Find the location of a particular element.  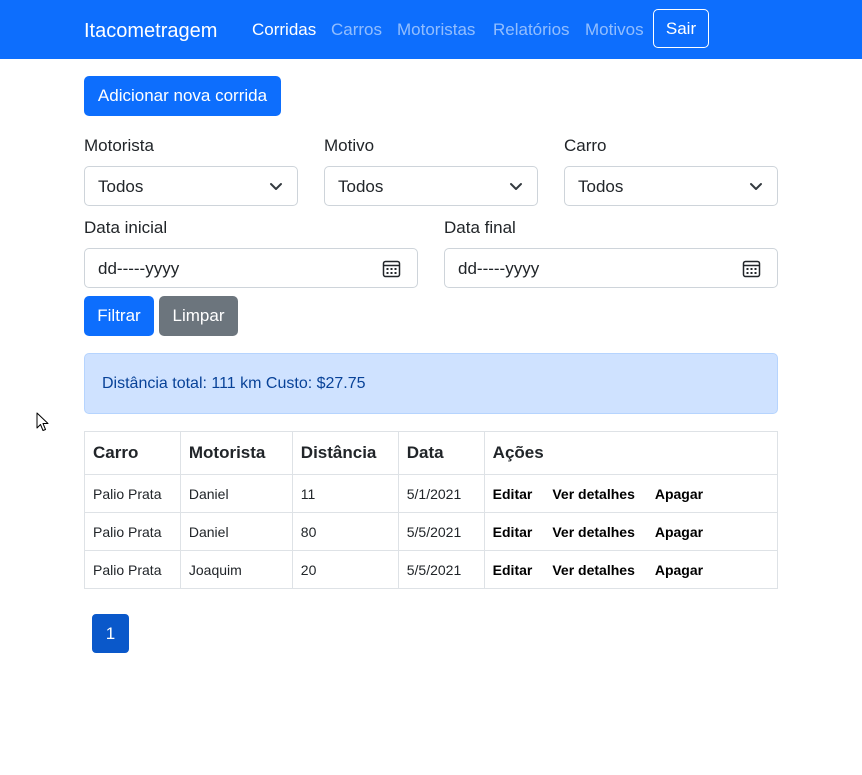

nav-link-carros: Carros is located at coordinates (356, 30).